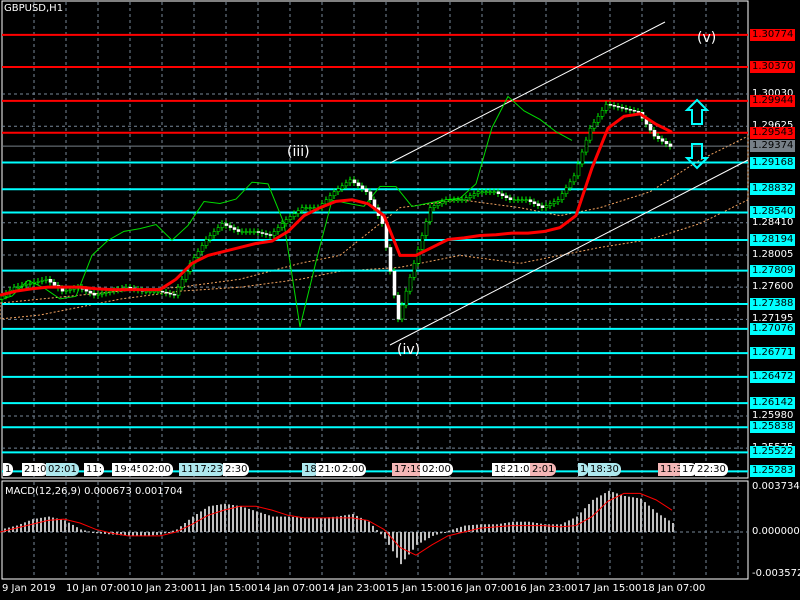 This screenshot has height=600, width=800. What do you see at coordinates (773, 471) in the screenshot?
I see `level-label: 1.25283` at bounding box center [773, 471].